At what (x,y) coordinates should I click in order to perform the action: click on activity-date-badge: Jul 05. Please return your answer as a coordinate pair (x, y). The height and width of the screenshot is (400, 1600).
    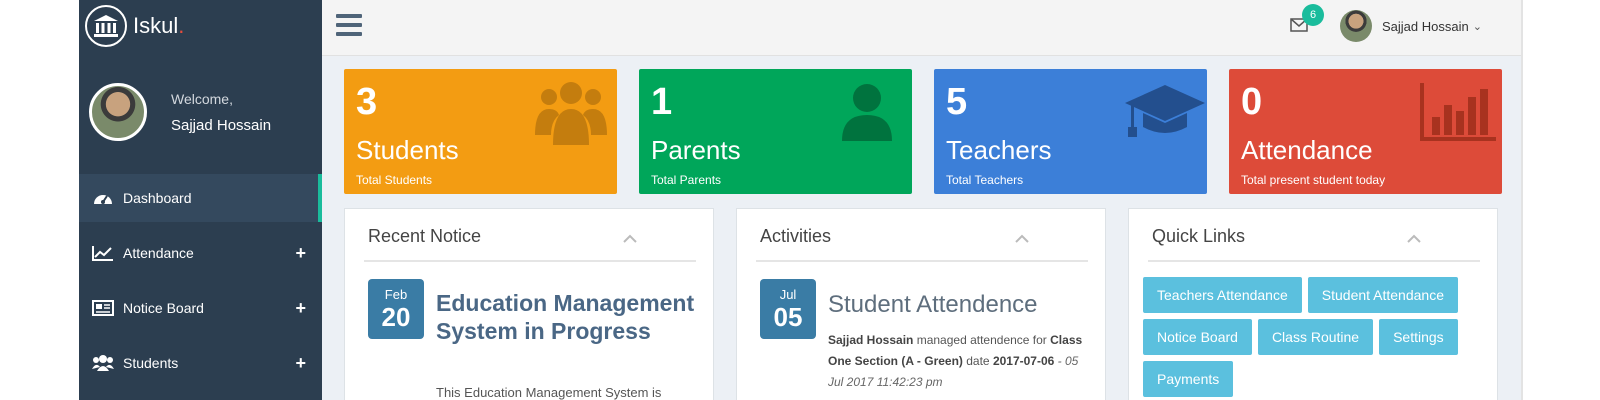
    Looking at the image, I should click on (788, 309).